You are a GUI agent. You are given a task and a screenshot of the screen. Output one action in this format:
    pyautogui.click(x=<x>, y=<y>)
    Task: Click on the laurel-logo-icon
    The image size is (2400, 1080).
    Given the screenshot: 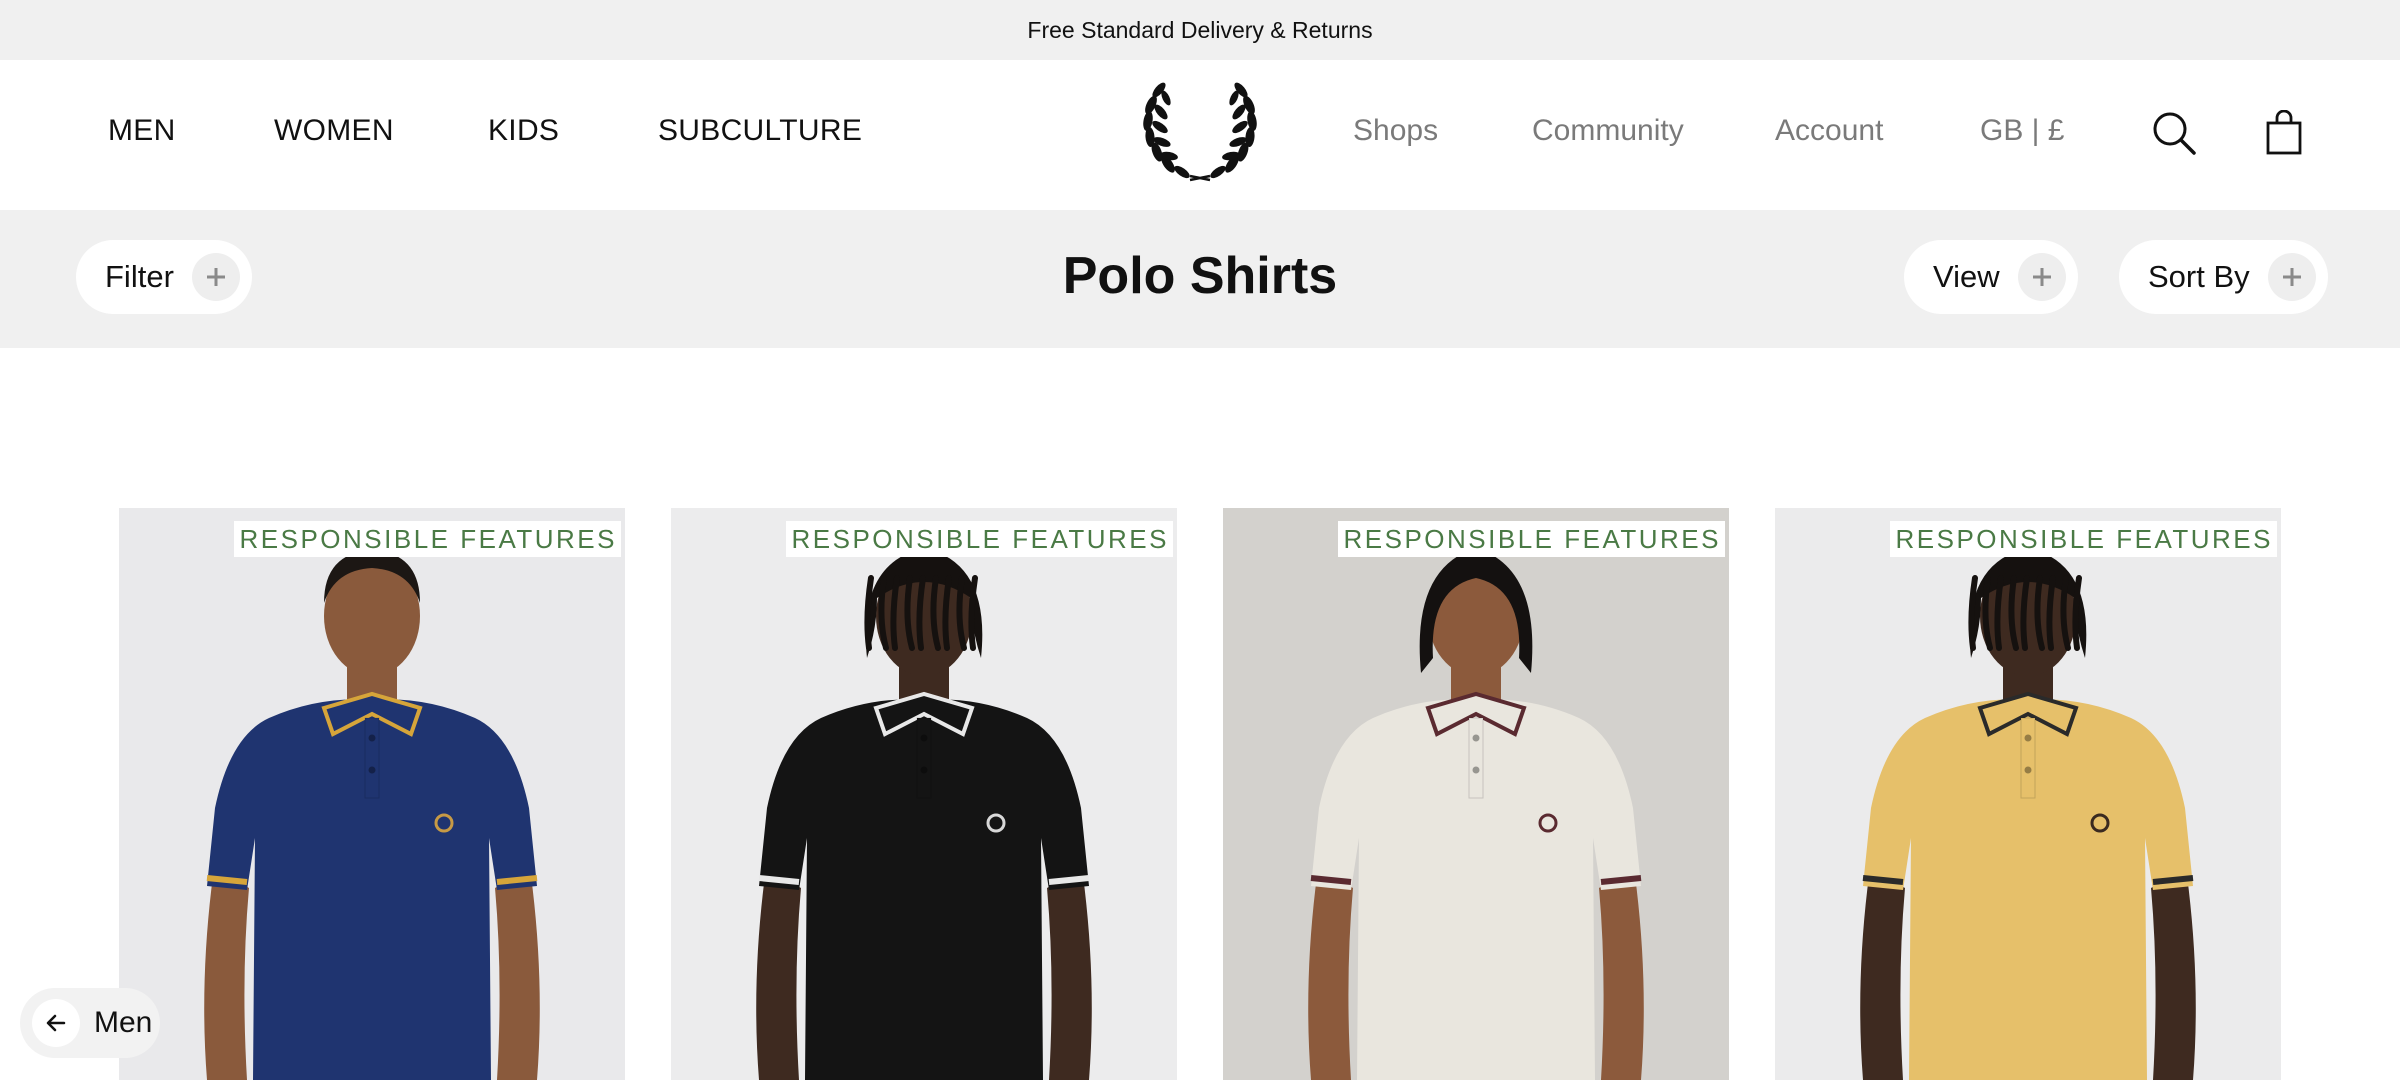 What is the action you would take?
    pyautogui.click(x=1200, y=129)
    